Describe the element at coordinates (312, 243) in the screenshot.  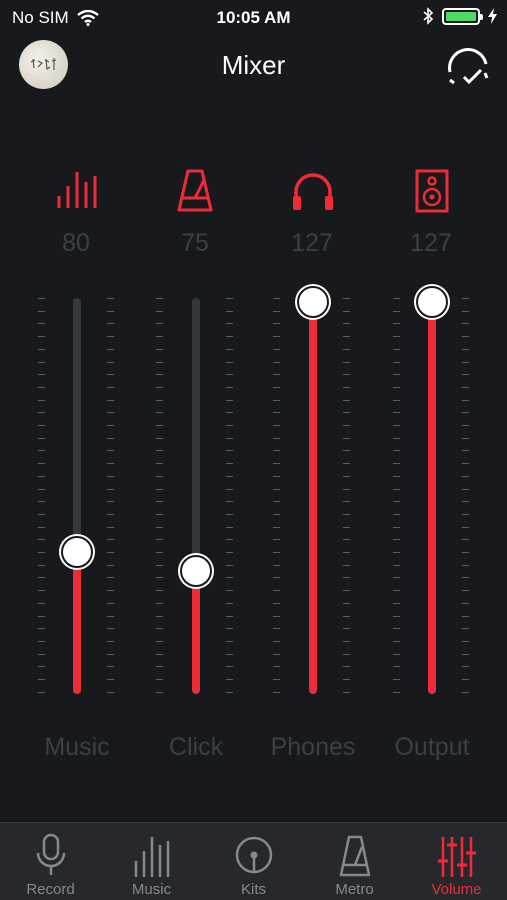
I see `phones-level-value: 127` at that location.